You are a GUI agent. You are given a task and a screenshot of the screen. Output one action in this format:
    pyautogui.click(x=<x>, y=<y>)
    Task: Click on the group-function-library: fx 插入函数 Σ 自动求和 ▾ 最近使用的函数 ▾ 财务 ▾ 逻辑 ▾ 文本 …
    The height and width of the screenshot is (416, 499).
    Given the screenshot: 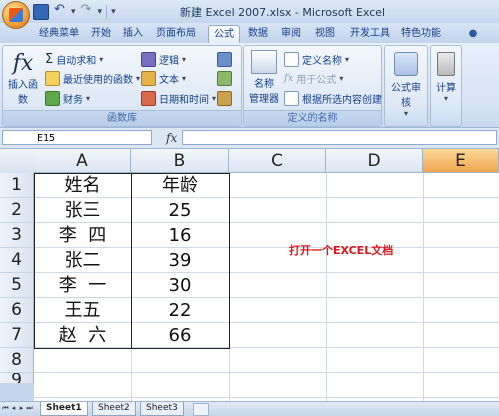 What is the action you would take?
    pyautogui.click(x=122, y=86)
    